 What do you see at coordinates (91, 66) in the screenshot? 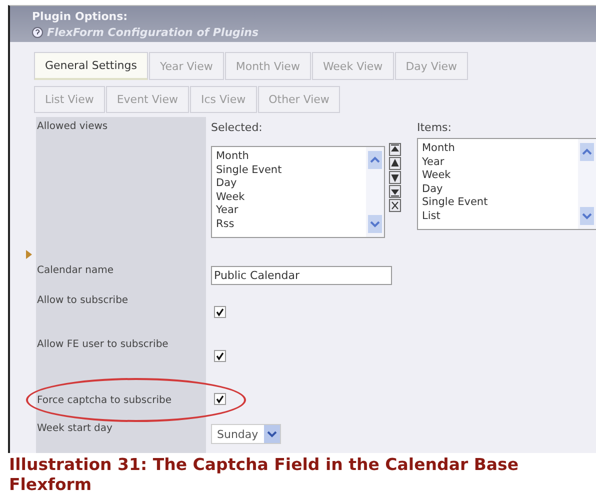
I see `tab: General Settings` at bounding box center [91, 66].